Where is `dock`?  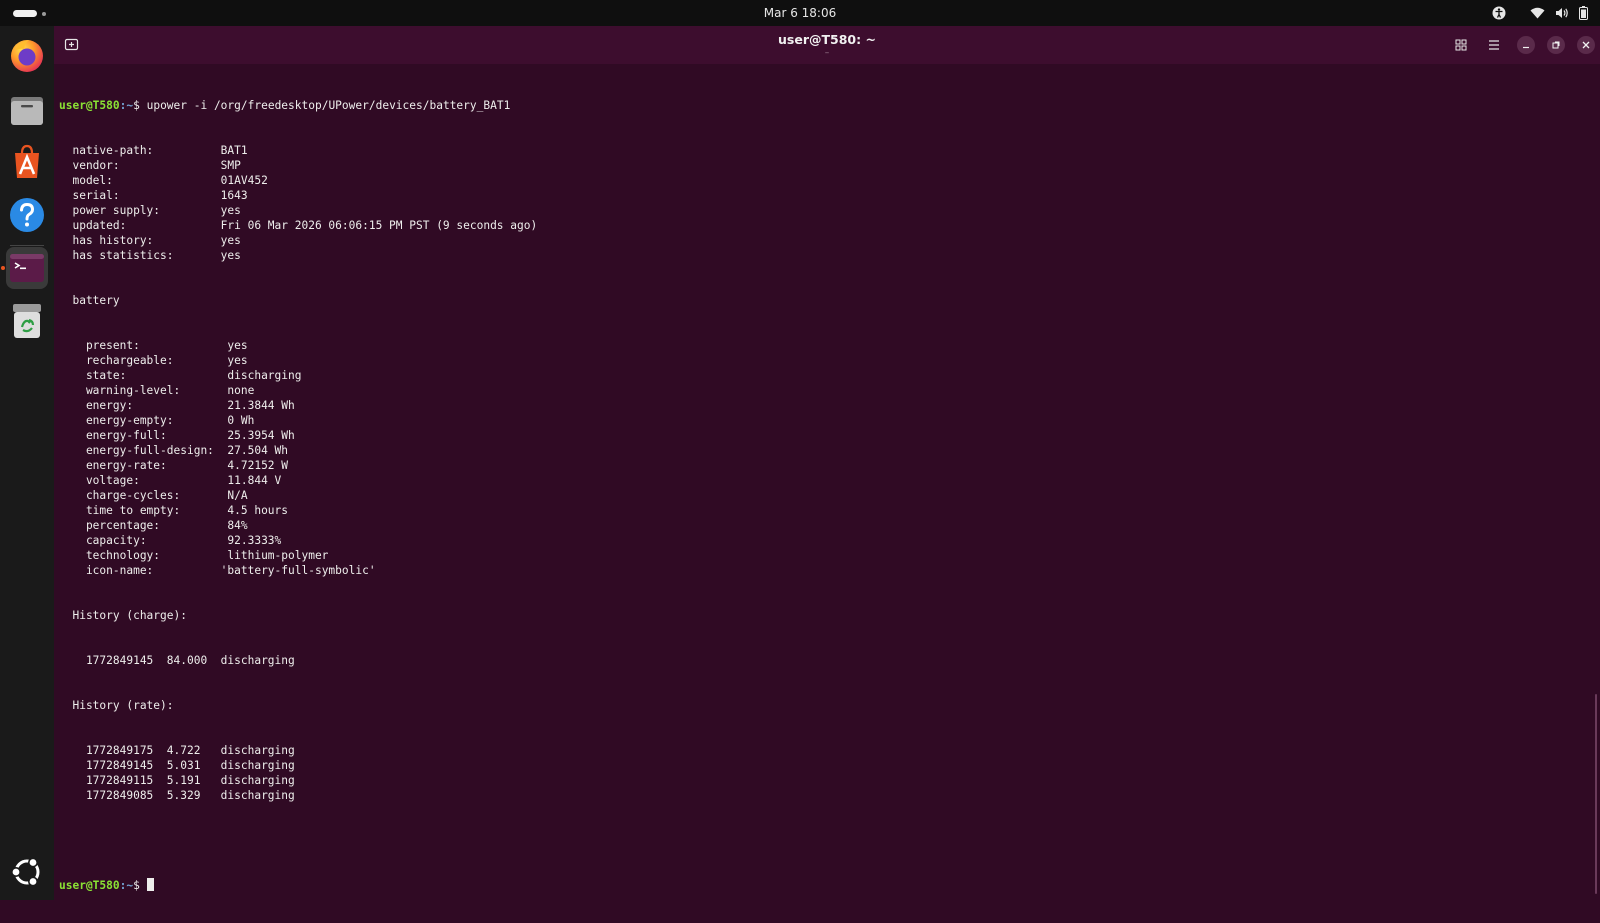 dock is located at coordinates (27, 463).